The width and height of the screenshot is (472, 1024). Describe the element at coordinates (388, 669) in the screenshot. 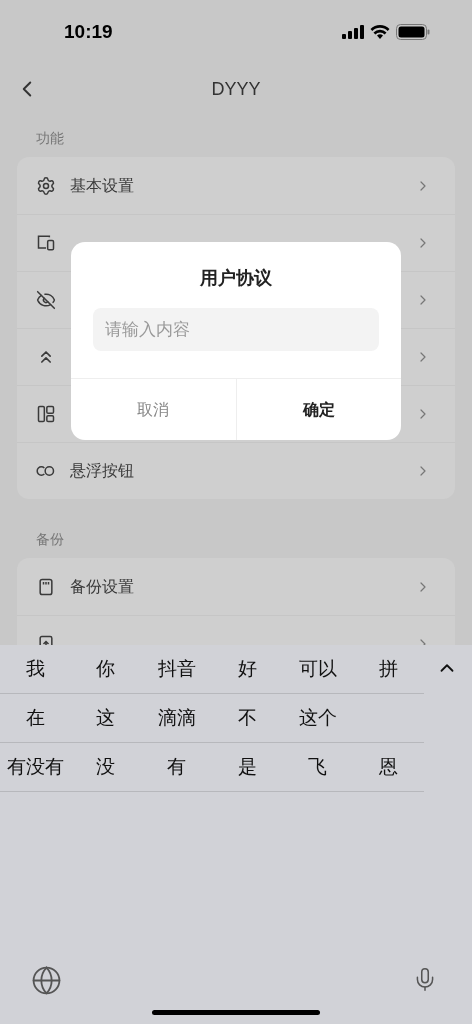

I see `candidate-word: 拼` at that location.